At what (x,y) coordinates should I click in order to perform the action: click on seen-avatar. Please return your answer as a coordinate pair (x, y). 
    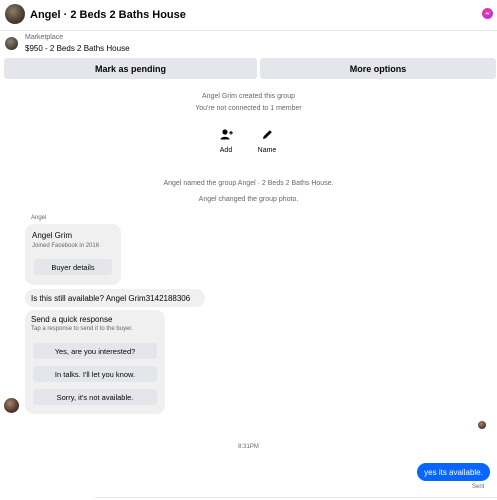
    Looking at the image, I should click on (482, 425).